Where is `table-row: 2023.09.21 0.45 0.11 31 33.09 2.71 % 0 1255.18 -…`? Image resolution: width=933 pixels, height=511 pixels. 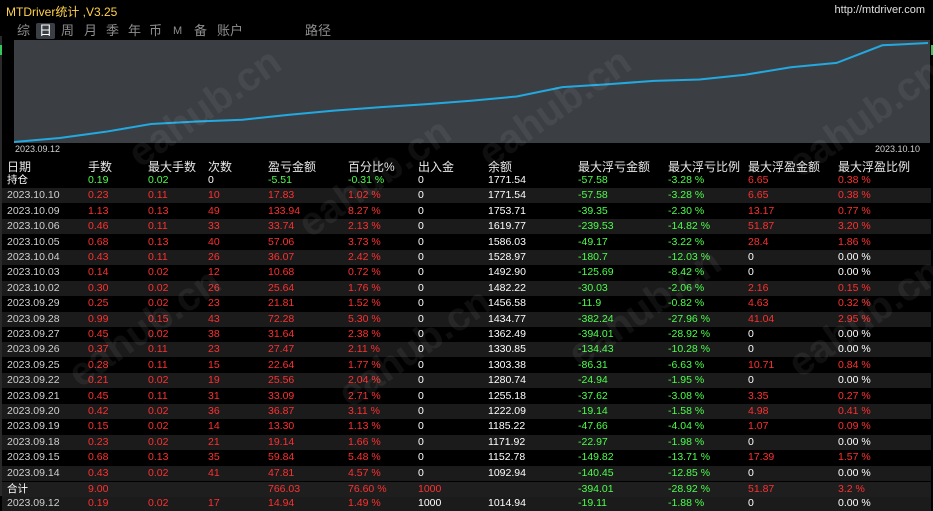
table-row: 2023.09.21 0.45 0.11 31 33.09 2.71 % 0 1255.18 -… is located at coordinates (466, 396).